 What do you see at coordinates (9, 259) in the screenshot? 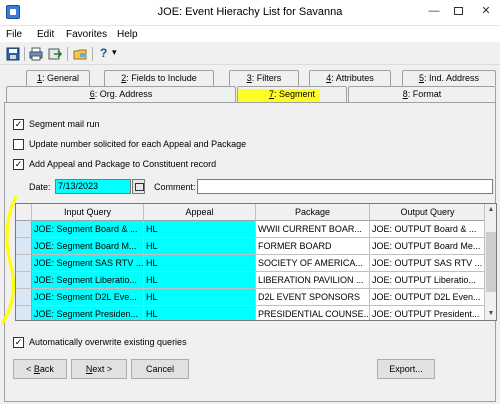
I see `yellow-annotation-mark` at bounding box center [9, 259].